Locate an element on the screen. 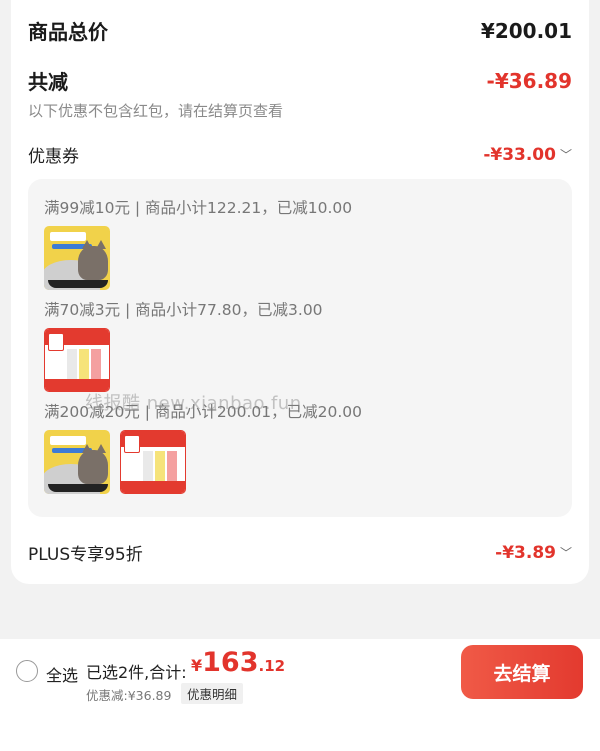 This screenshot has height=751, width=600. total-amount: ¥ 163 .12 is located at coordinates (238, 662).